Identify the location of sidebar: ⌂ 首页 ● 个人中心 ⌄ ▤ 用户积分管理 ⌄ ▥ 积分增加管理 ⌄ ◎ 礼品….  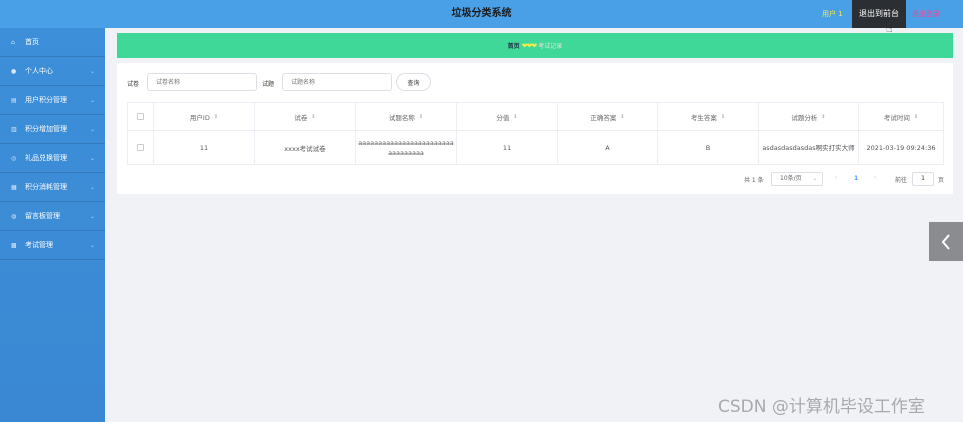
(52, 225).